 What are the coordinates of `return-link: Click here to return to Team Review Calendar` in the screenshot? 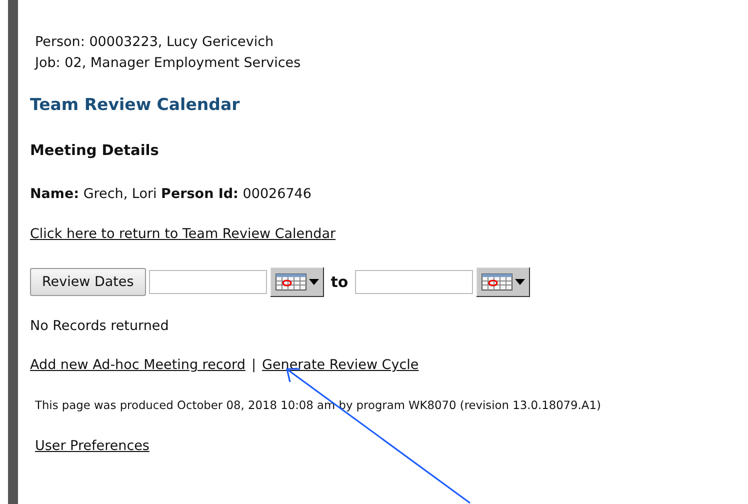 It's located at (183, 234).